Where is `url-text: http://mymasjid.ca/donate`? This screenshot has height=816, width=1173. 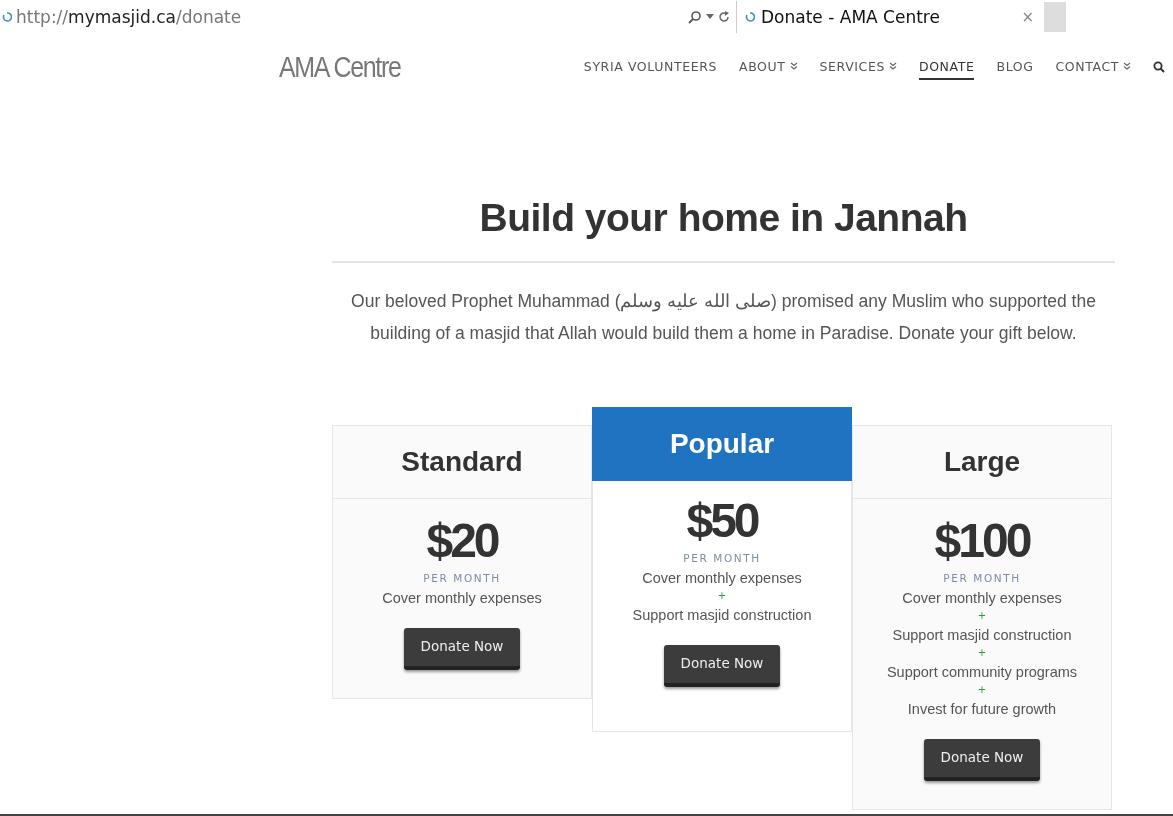
url-text: http://mymasjid.ca/donate is located at coordinates (129, 17).